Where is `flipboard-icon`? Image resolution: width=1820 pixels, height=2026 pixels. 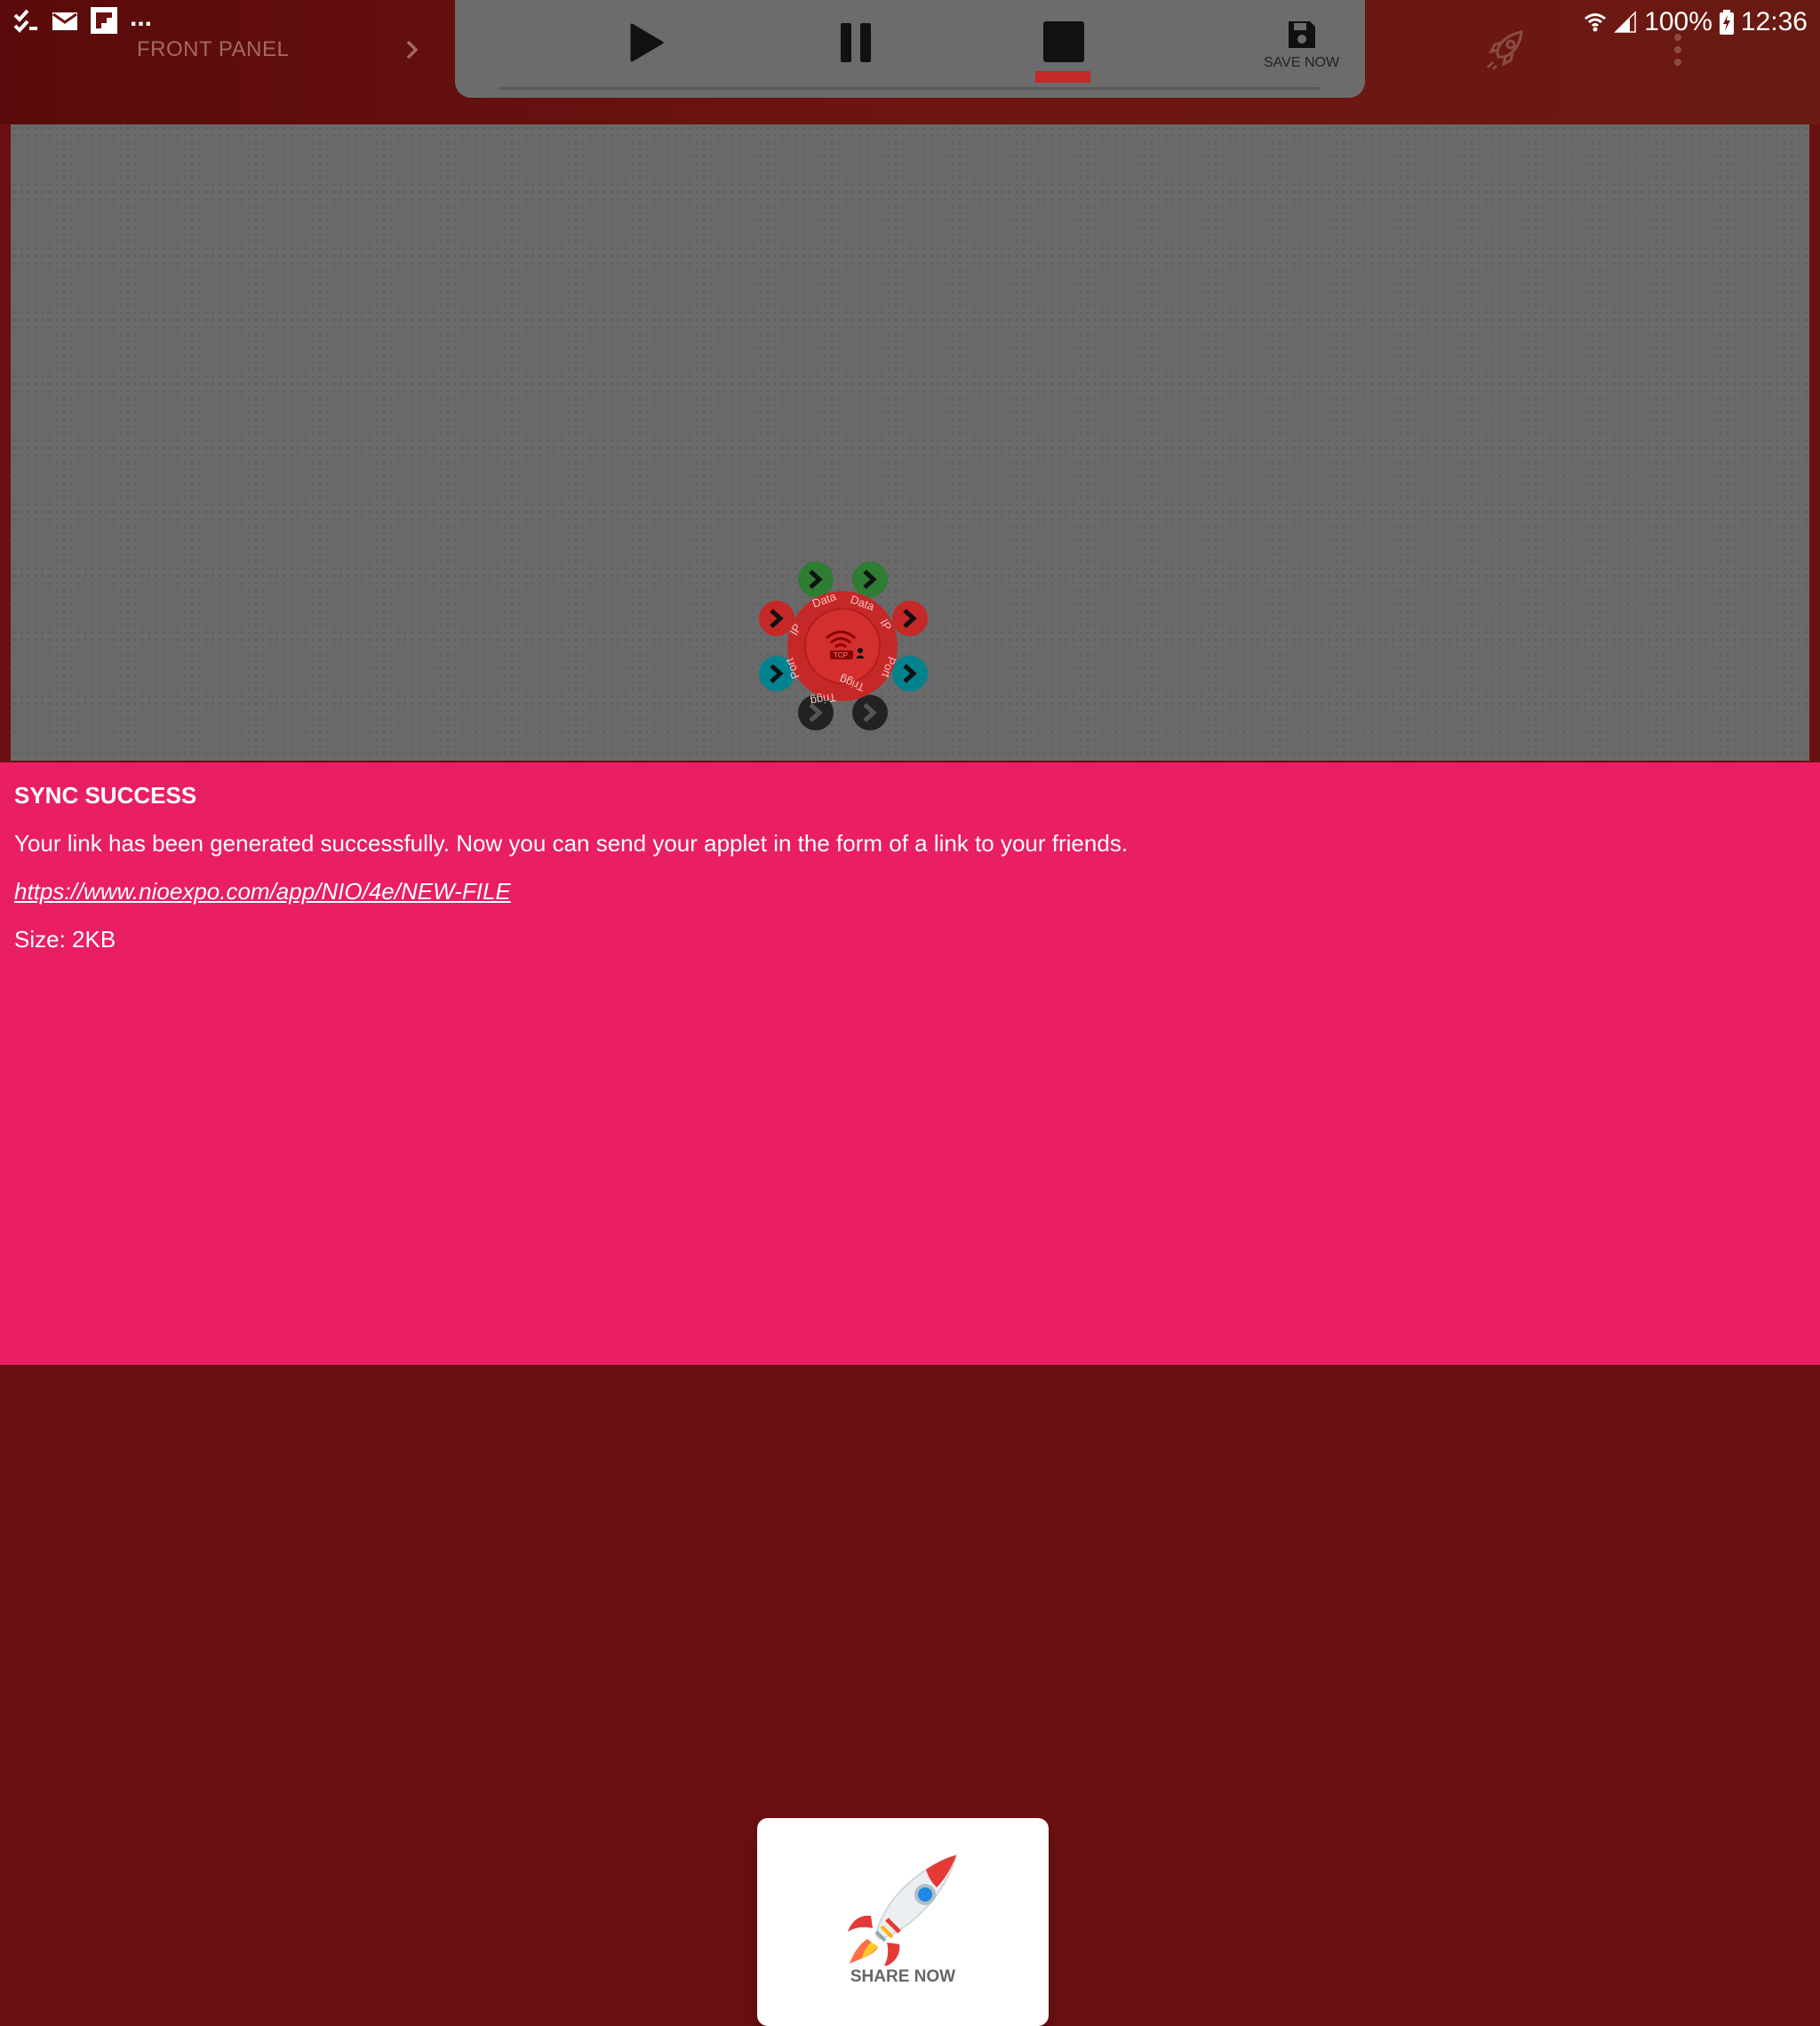
flipboard-icon is located at coordinates (104, 20).